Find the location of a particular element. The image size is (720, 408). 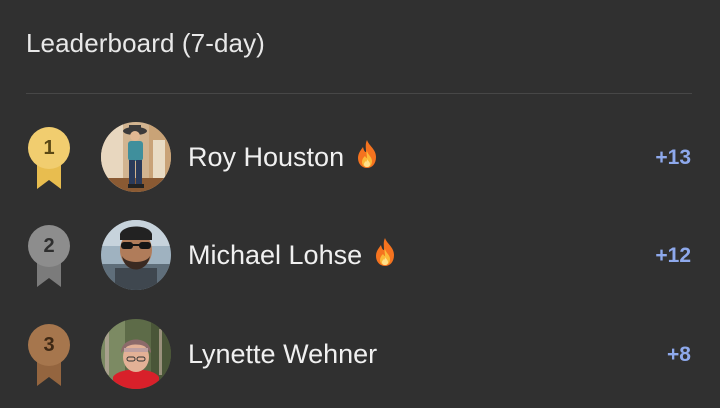

silver-medal-icon: 2 is located at coordinates (49, 257).